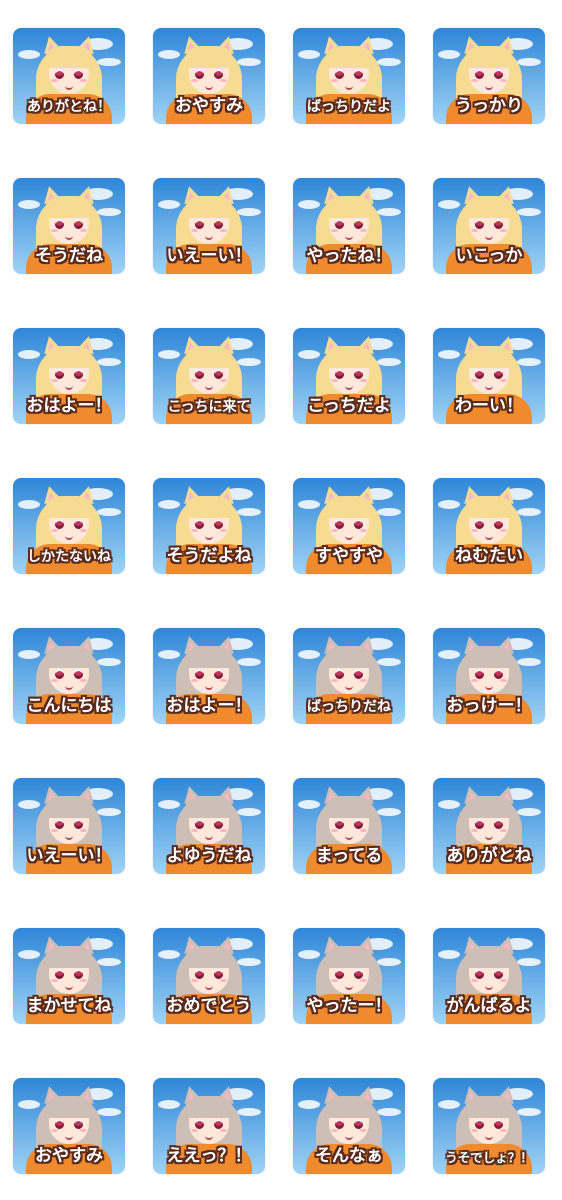 This screenshot has width=562, height=1200. What do you see at coordinates (209, 1126) in the screenshot?
I see `sticker-tile: ええっ？！` at bounding box center [209, 1126].